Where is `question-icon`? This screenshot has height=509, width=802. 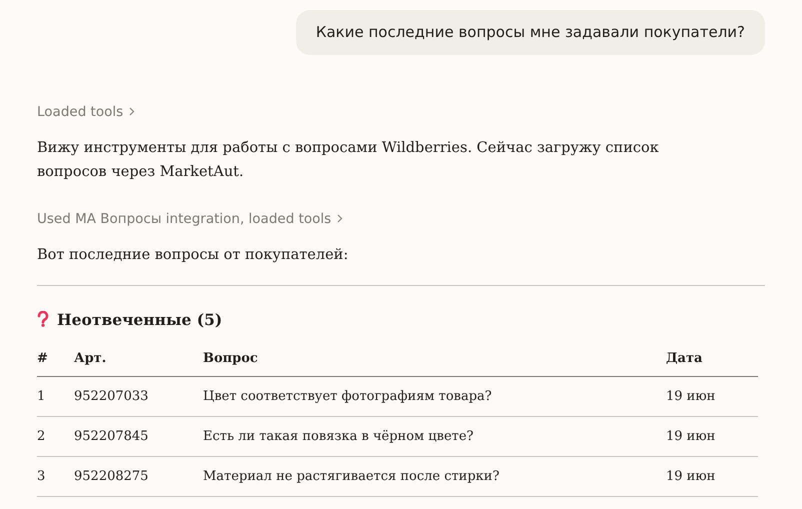
question-icon is located at coordinates (43, 319).